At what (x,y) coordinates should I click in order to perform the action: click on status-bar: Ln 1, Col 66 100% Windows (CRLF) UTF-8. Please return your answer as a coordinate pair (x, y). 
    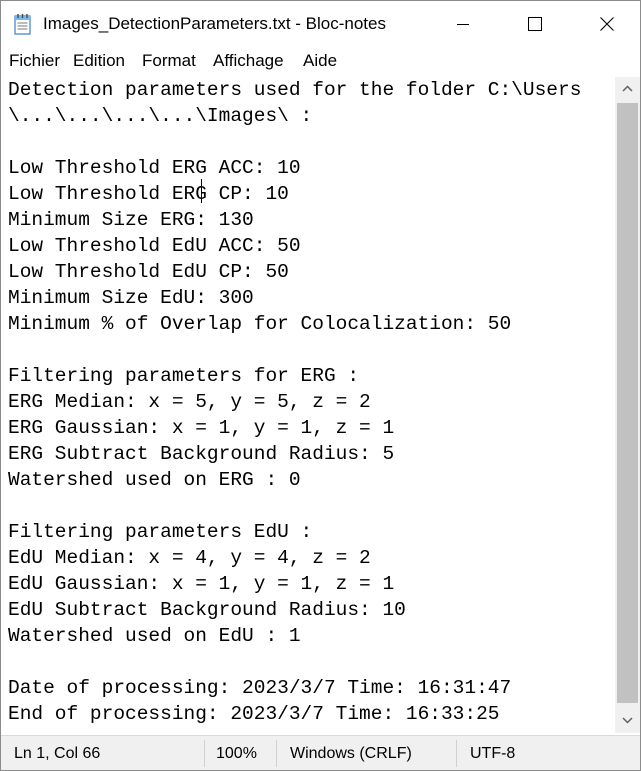
    Looking at the image, I should click on (320, 752).